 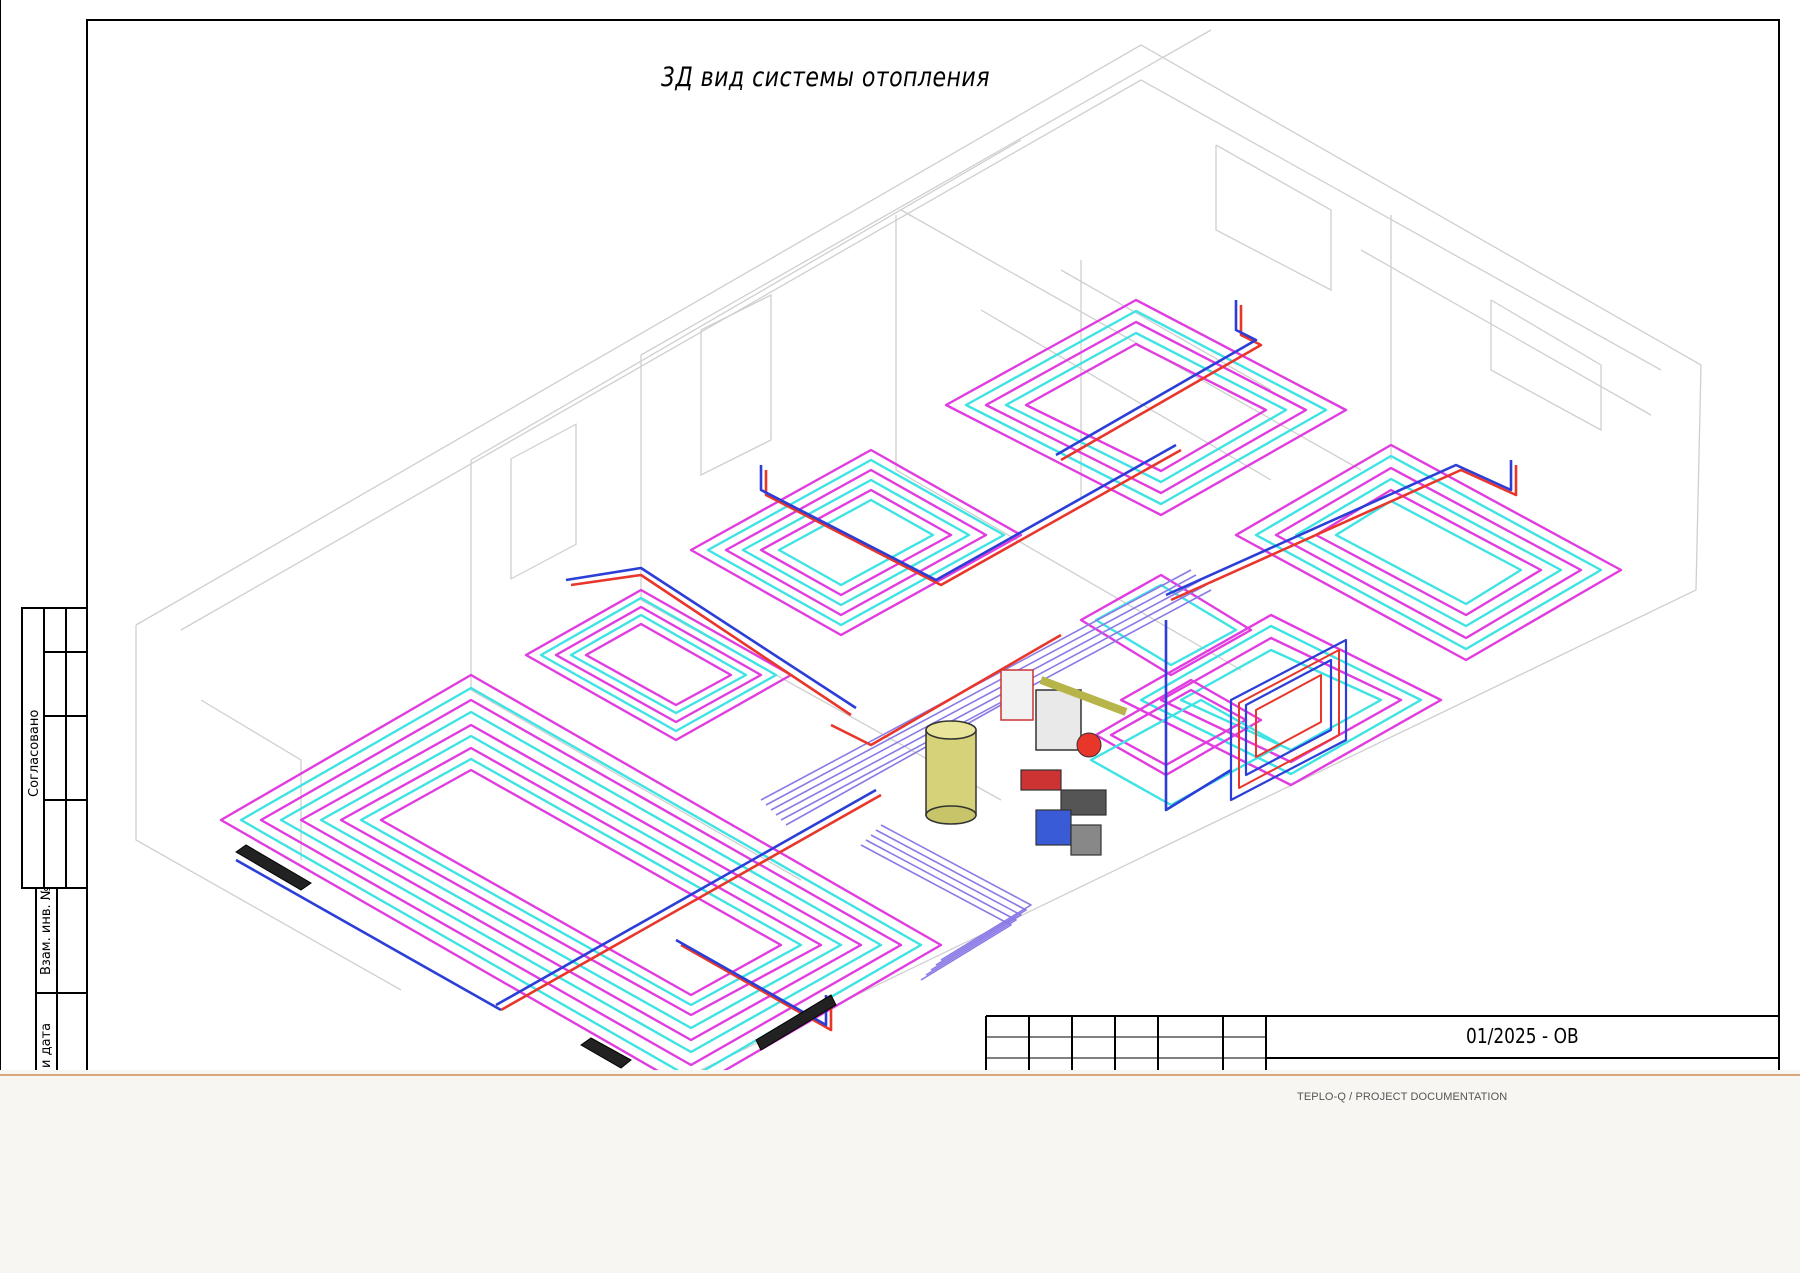 I want to click on manifold-group, so click(x=1063, y=812).